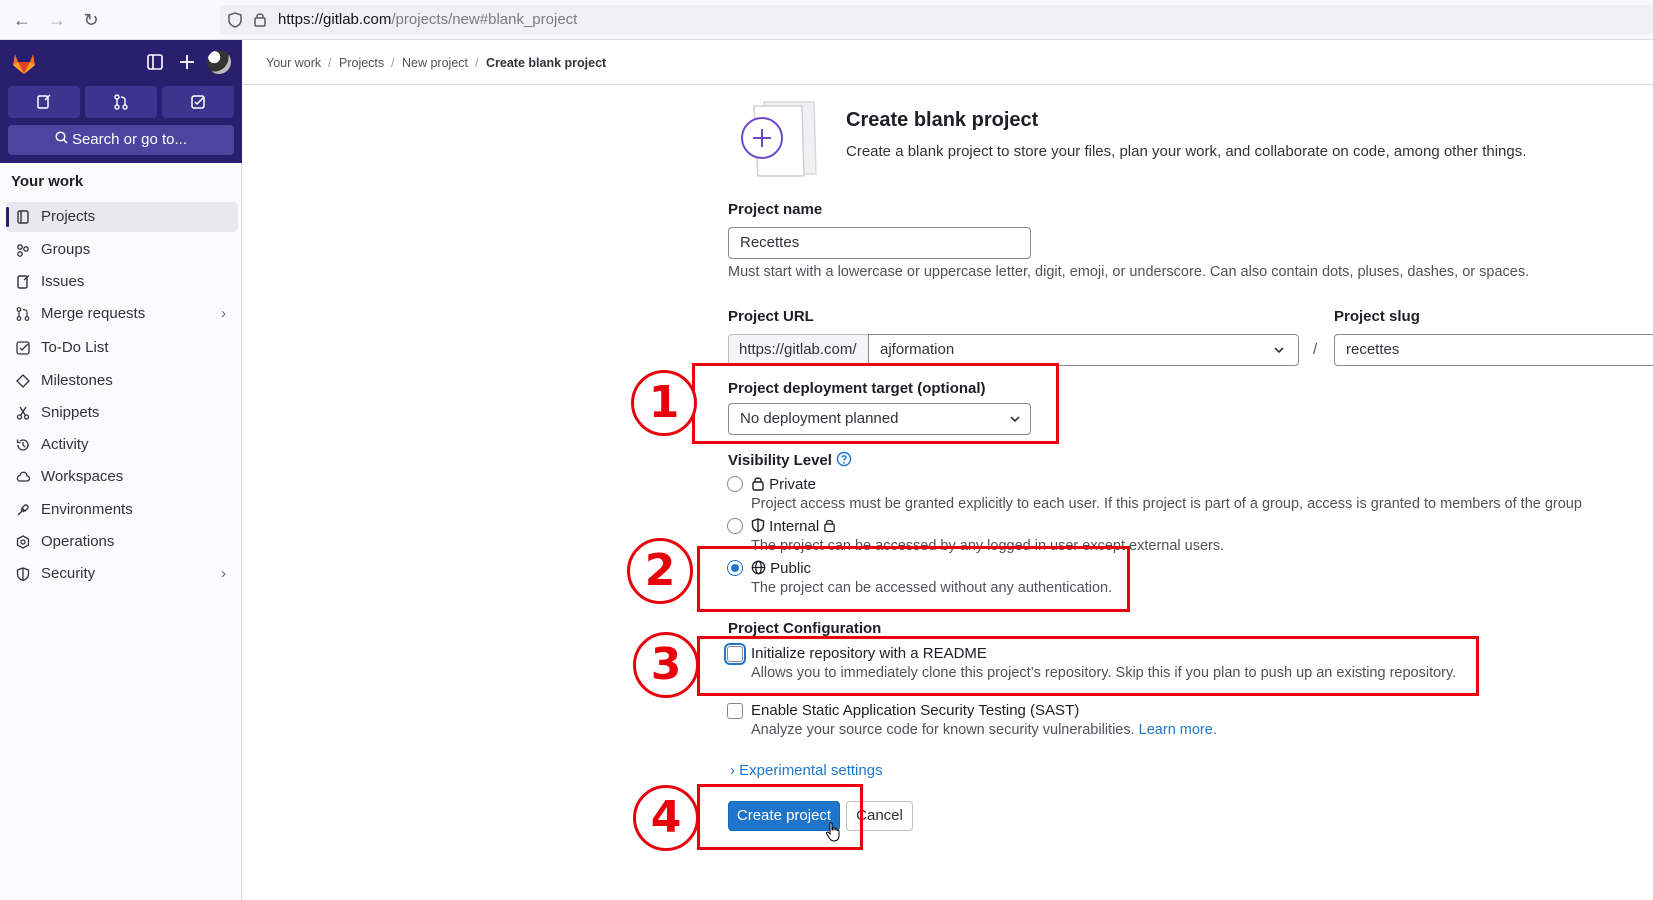 The height and width of the screenshot is (900, 1653). Describe the element at coordinates (664, 403) in the screenshot. I see `annotation-badge-1: 1` at that location.